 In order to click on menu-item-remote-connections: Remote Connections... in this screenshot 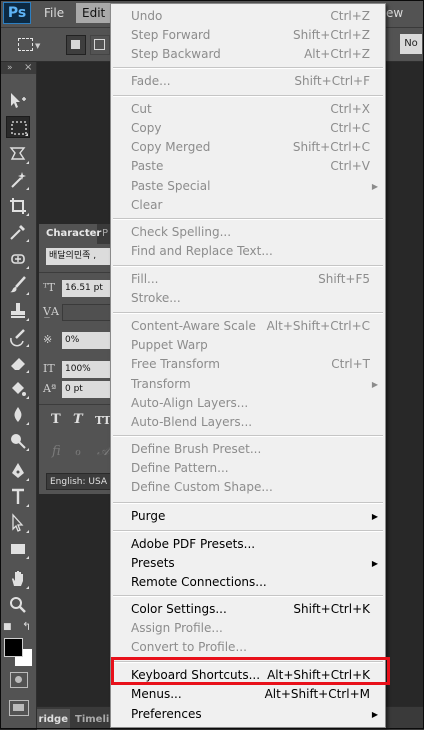, I will do `click(248, 582)`.